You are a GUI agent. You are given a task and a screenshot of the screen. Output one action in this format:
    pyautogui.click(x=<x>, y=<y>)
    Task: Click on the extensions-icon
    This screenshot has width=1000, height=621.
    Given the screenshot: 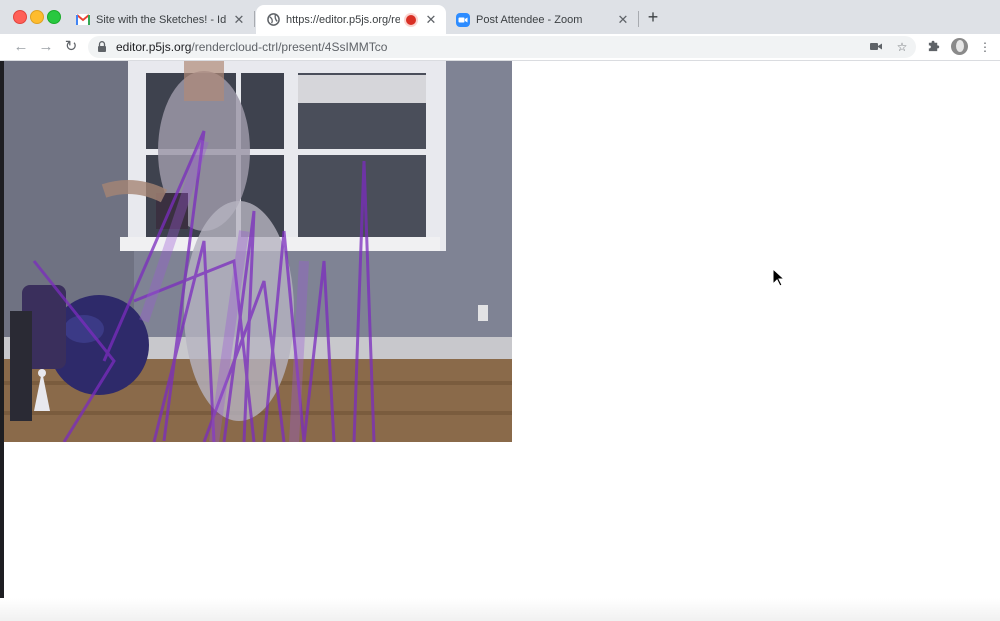 What is the action you would take?
    pyautogui.click(x=933, y=47)
    